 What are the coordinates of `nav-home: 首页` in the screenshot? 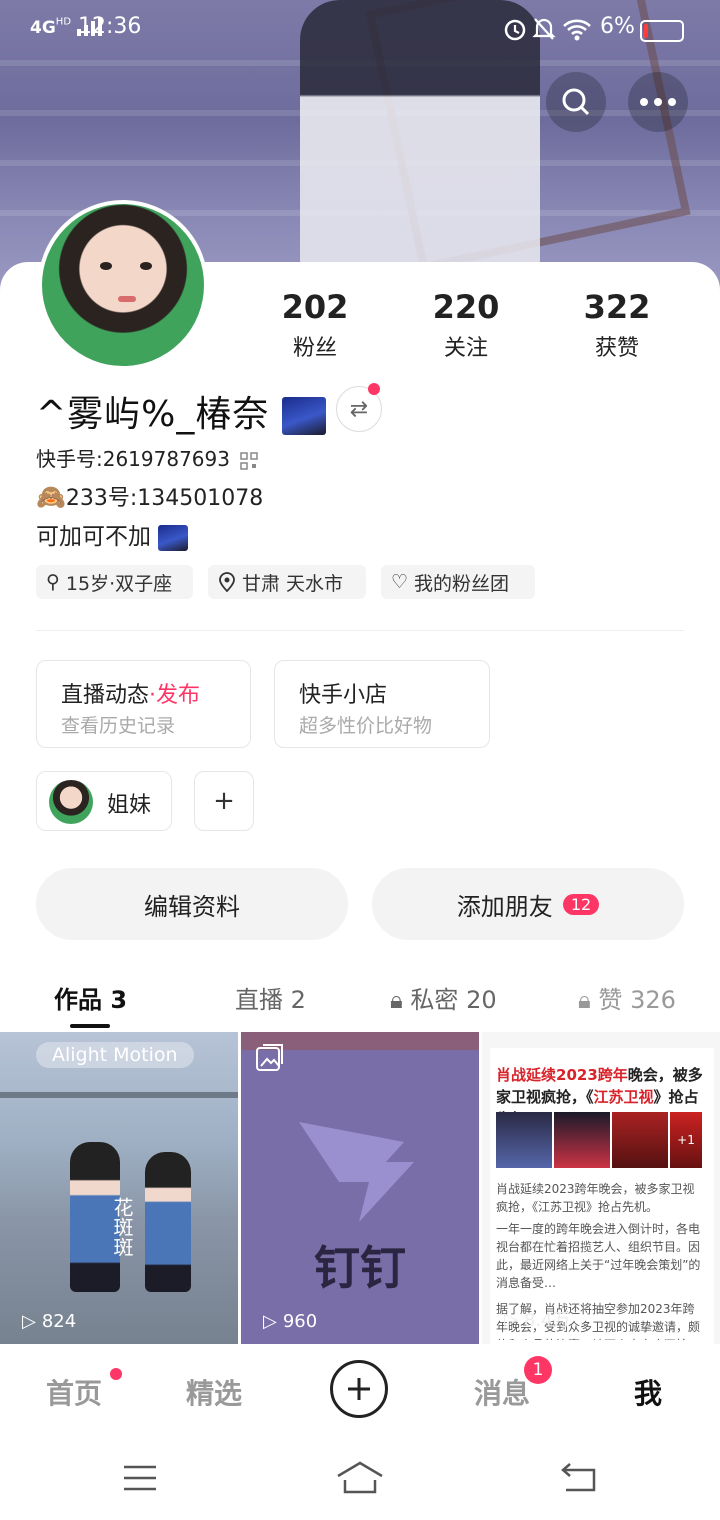 It's located at (74, 1392).